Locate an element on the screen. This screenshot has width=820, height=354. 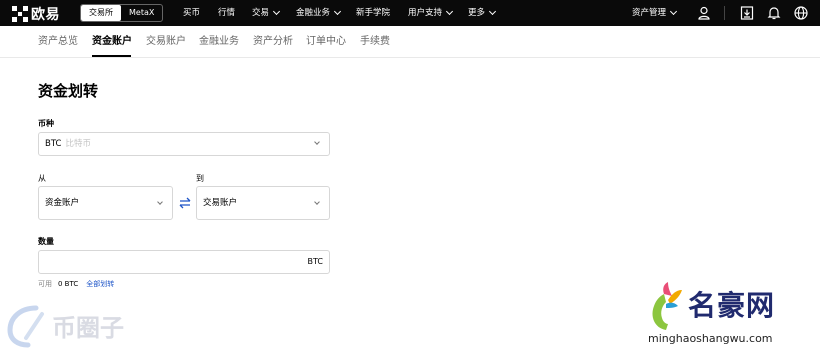
switch-metax: MetaX is located at coordinates (141, 13).